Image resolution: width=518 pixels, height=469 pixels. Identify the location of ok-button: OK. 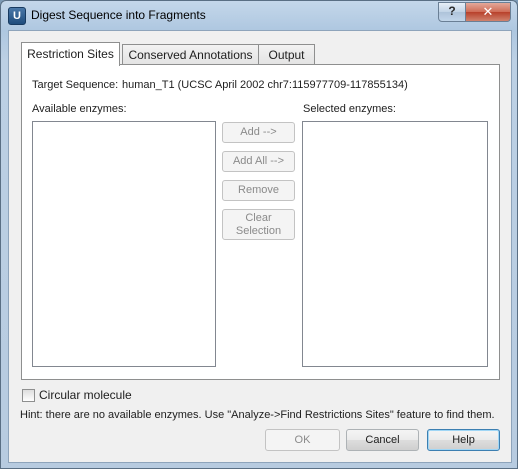
(302, 440).